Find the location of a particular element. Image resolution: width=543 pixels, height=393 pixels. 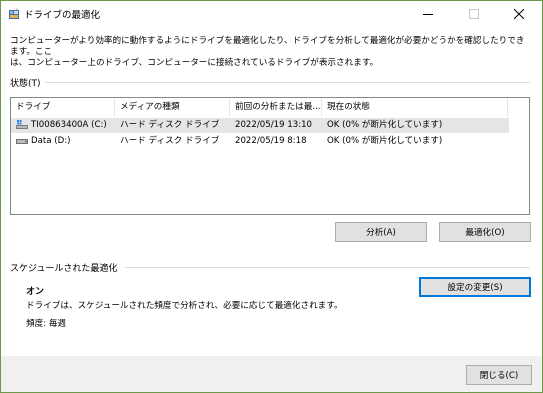

maximize-button is located at coordinates (474, 14).